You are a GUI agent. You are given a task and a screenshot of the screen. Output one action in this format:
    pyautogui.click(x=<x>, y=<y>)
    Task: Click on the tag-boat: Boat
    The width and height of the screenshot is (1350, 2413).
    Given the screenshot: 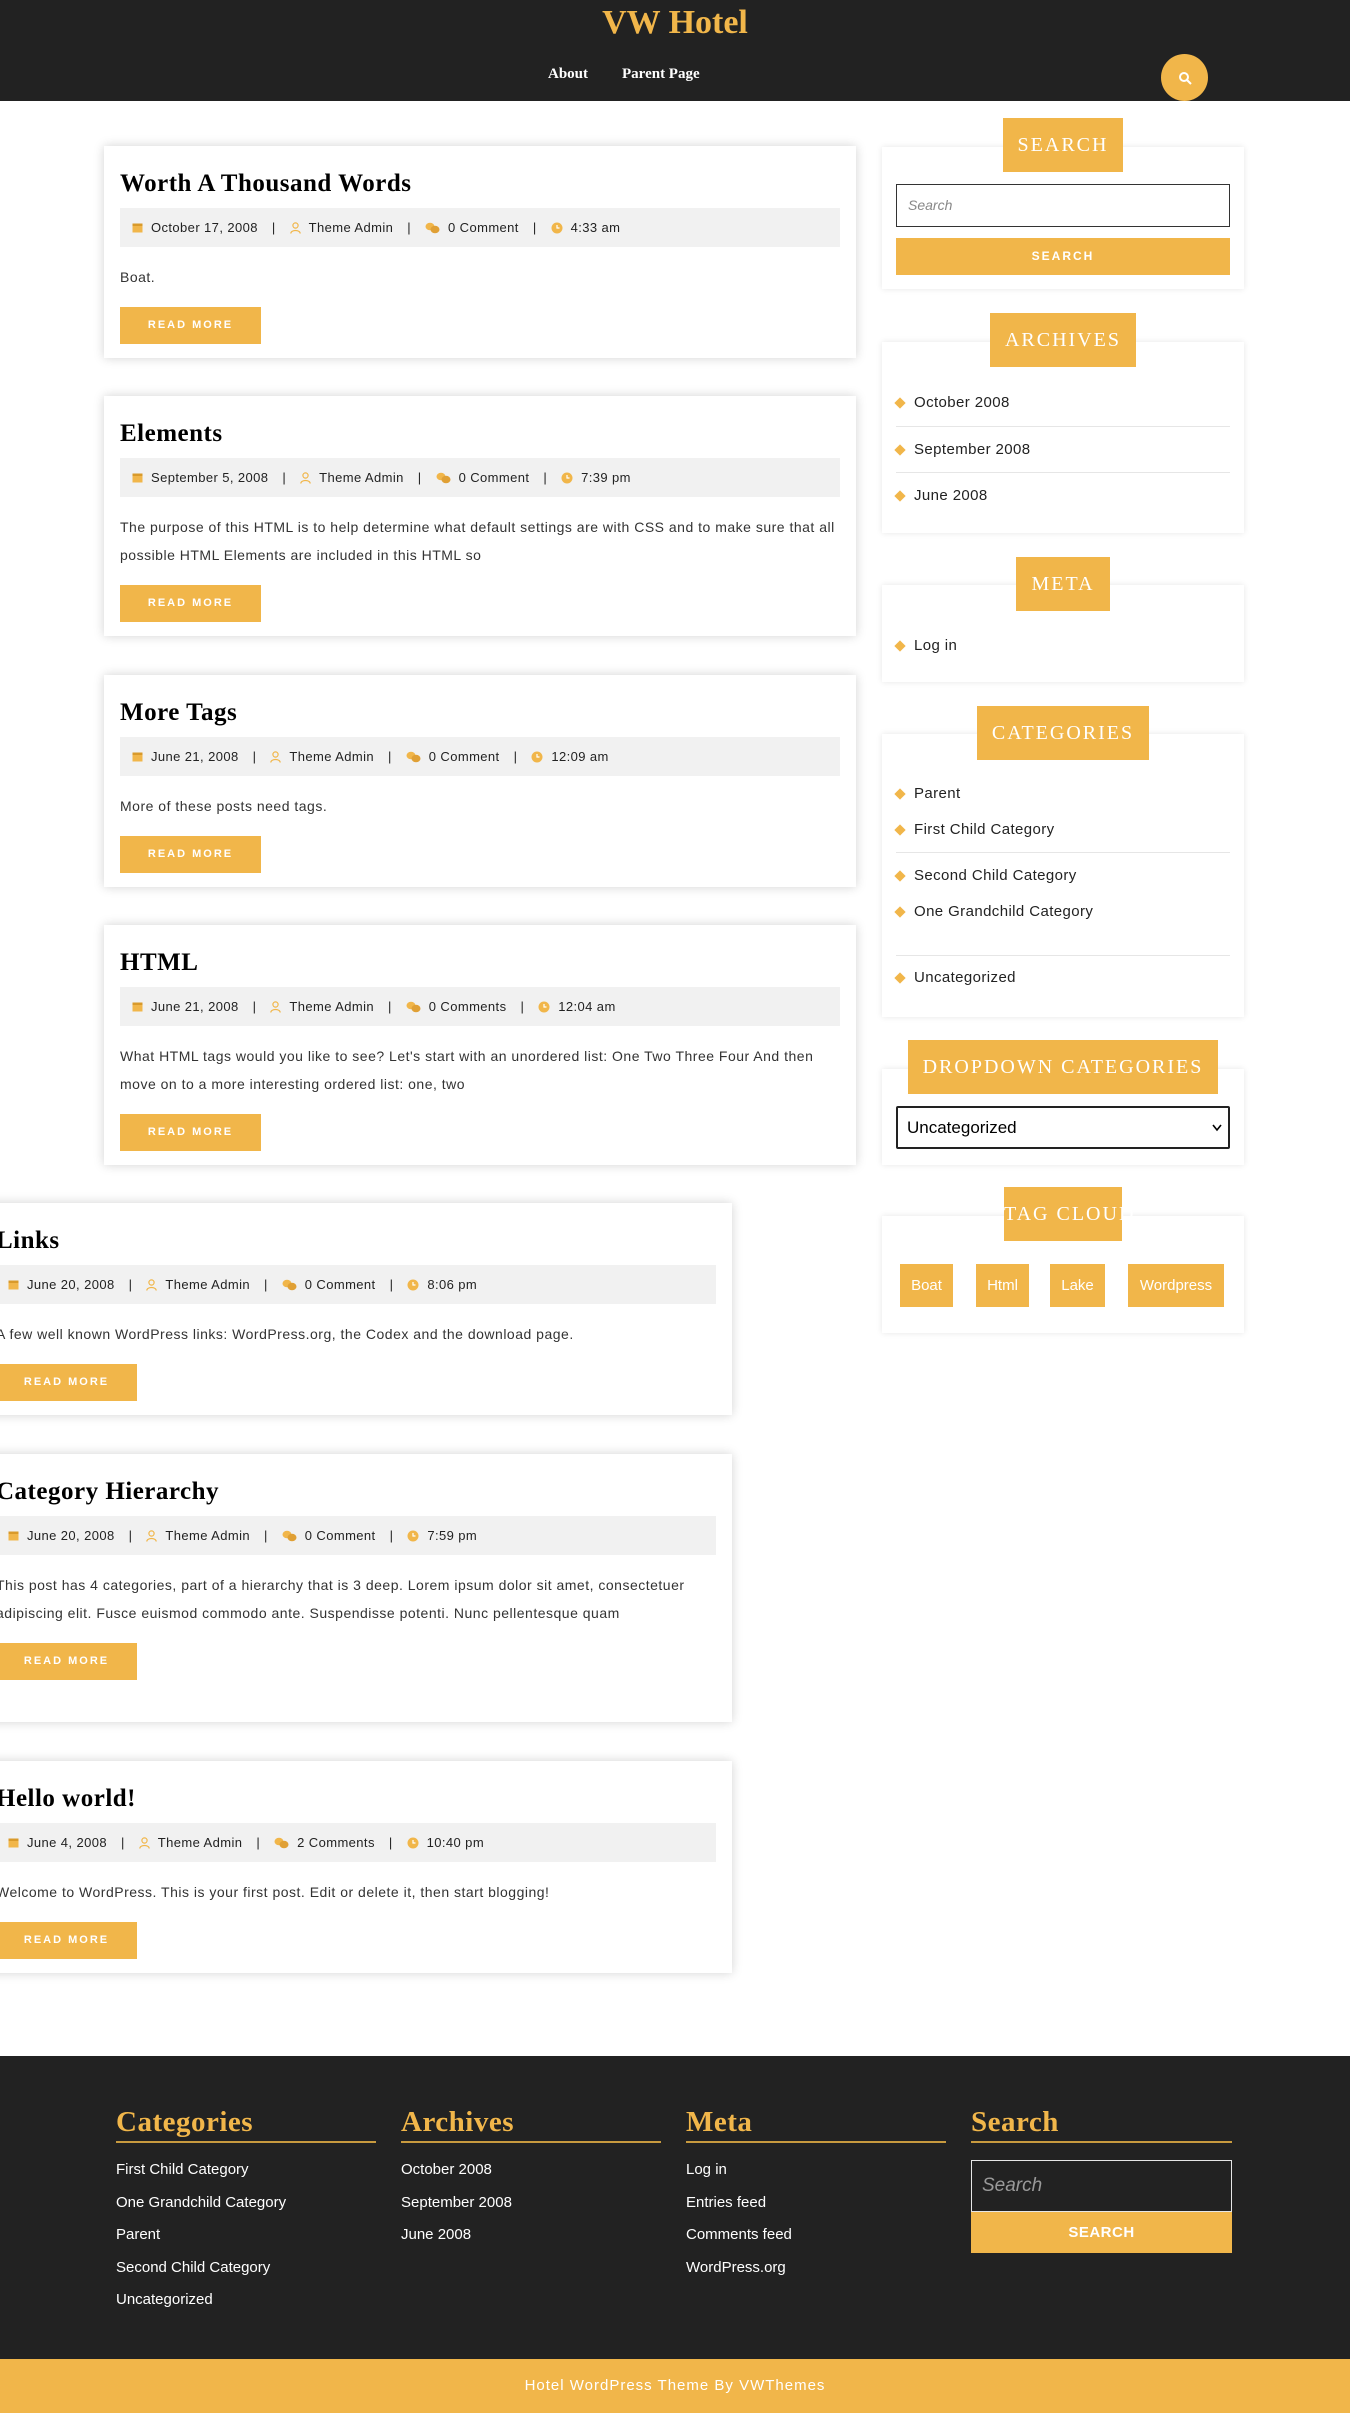 What is the action you would take?
    pyautogui.click(x=926, y=1285)
    